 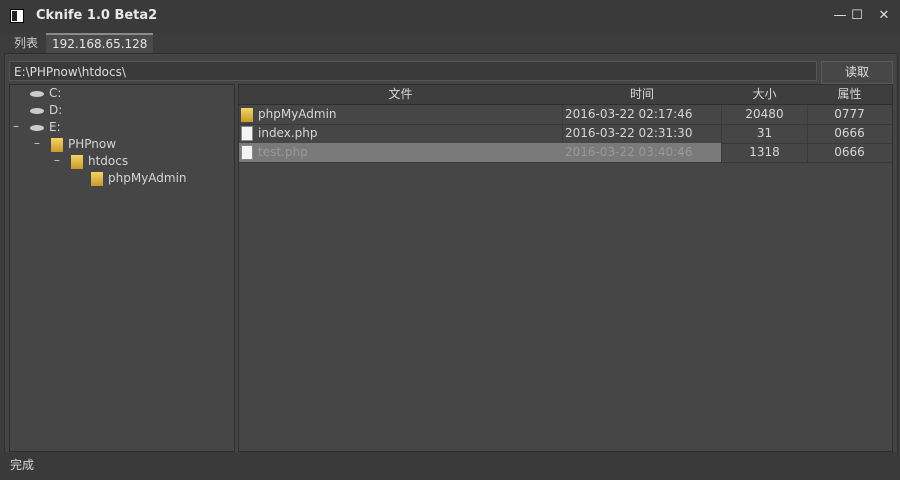 What do you see at coordinates (147, 178) in the screenshot?
I see `tree-item-label: phpMyAdmin` at bounding box center [147, 178].